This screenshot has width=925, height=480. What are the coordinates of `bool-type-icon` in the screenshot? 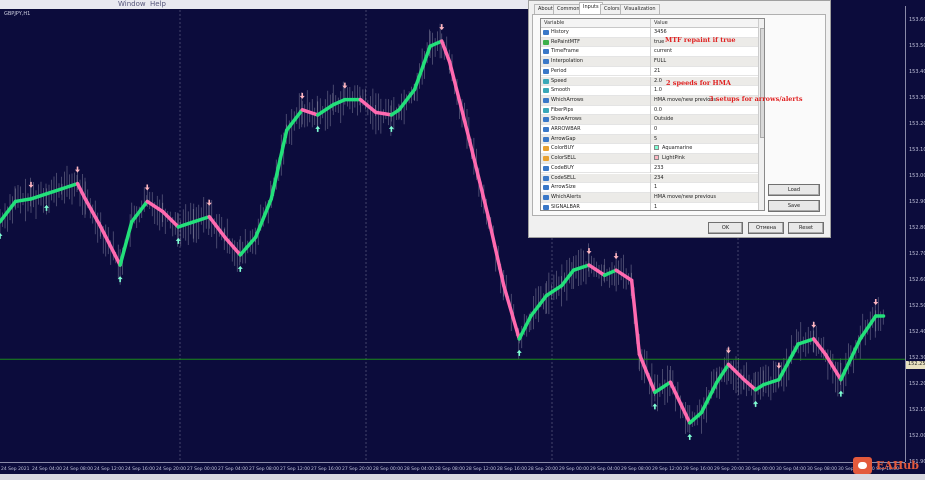 It's located at (546, 42).